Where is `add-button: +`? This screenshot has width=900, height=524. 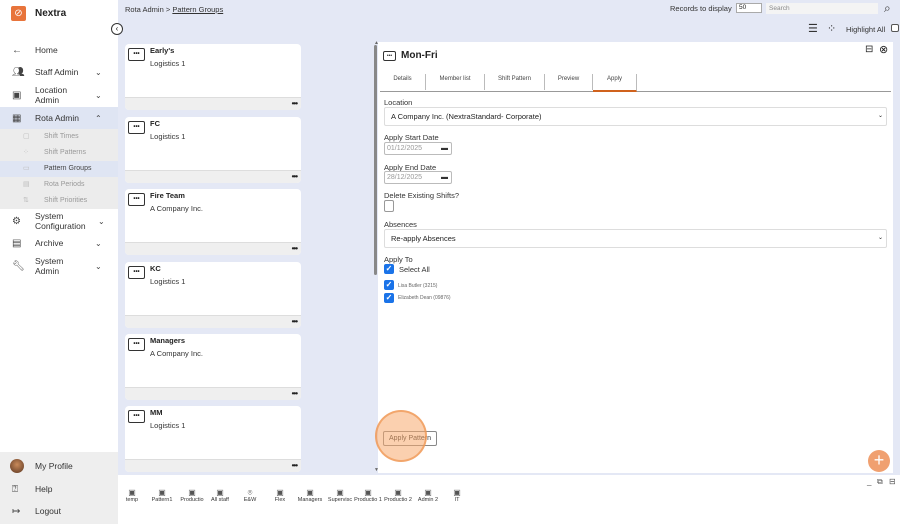
add-button: + is located at coordinates (879, 461).